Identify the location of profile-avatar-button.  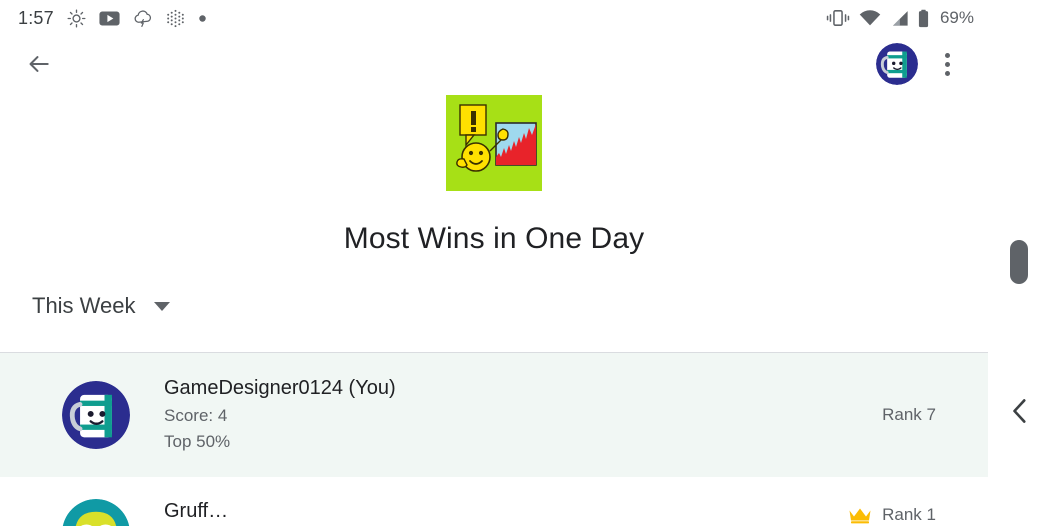
(897, 64).